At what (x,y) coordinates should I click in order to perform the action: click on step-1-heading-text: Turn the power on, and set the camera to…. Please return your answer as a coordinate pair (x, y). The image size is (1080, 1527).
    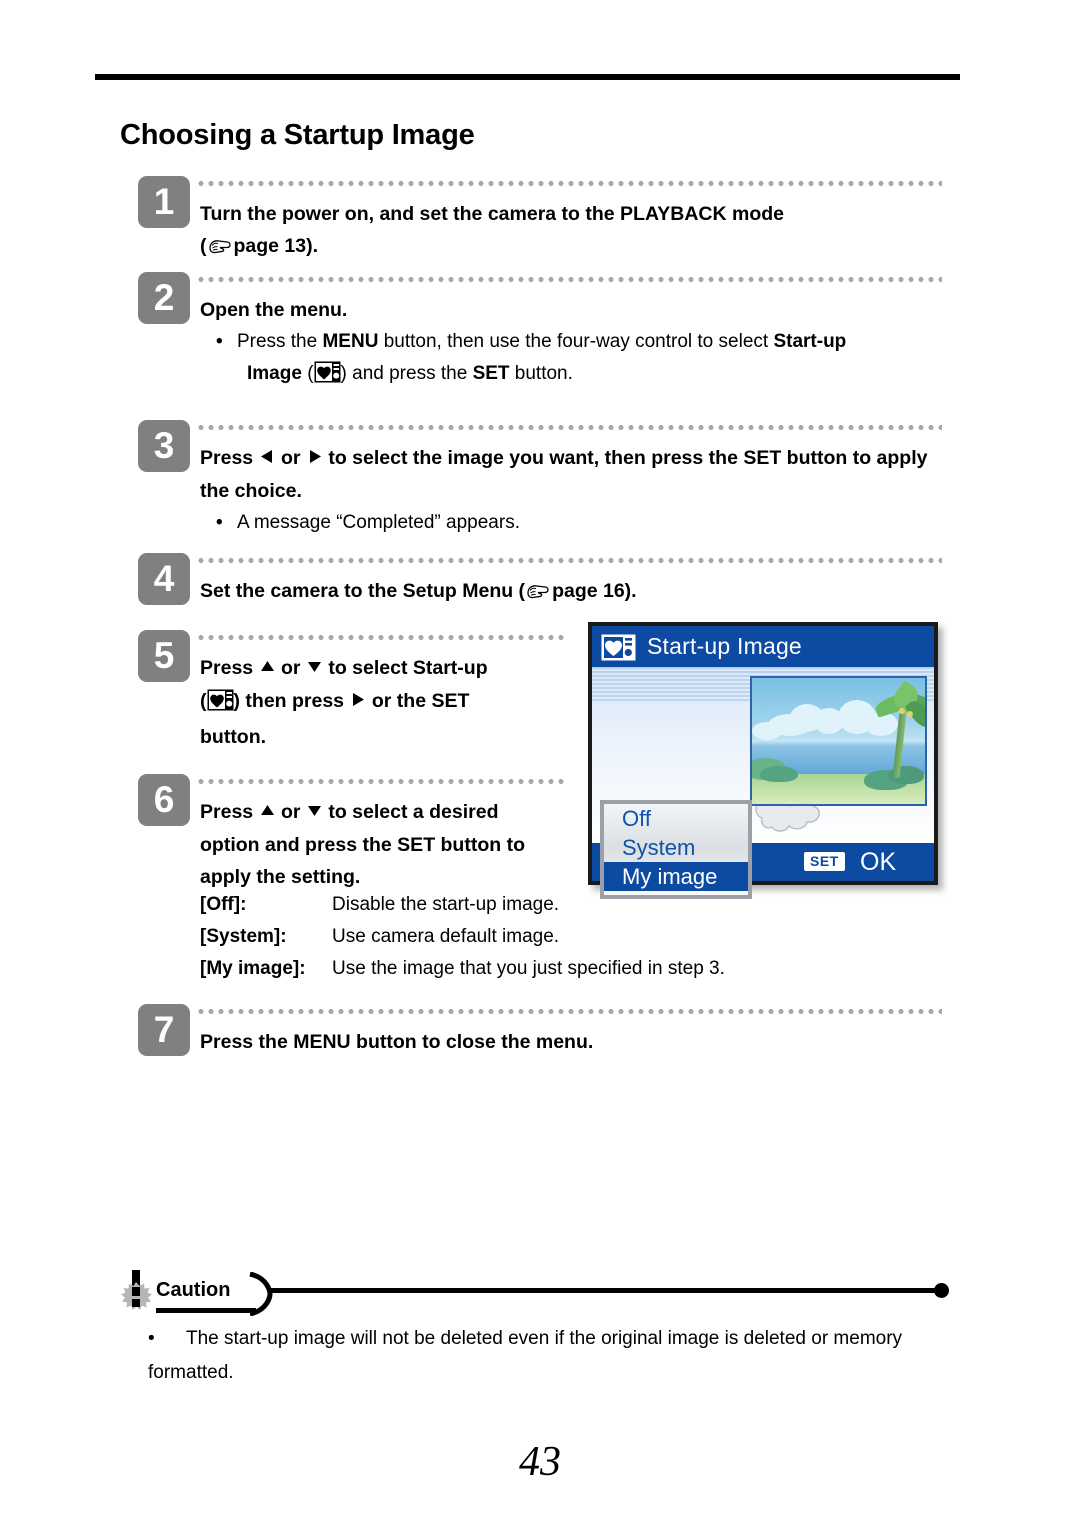
    Looking at the image, I should click on (492, 214).